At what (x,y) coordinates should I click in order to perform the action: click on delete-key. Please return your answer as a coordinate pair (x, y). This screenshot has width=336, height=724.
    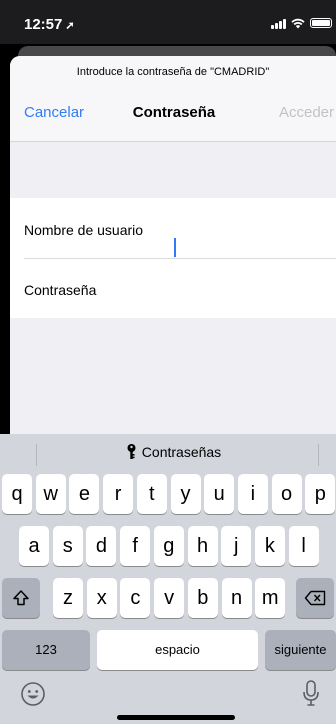
    Looking at the image, I should click on (315, 598).